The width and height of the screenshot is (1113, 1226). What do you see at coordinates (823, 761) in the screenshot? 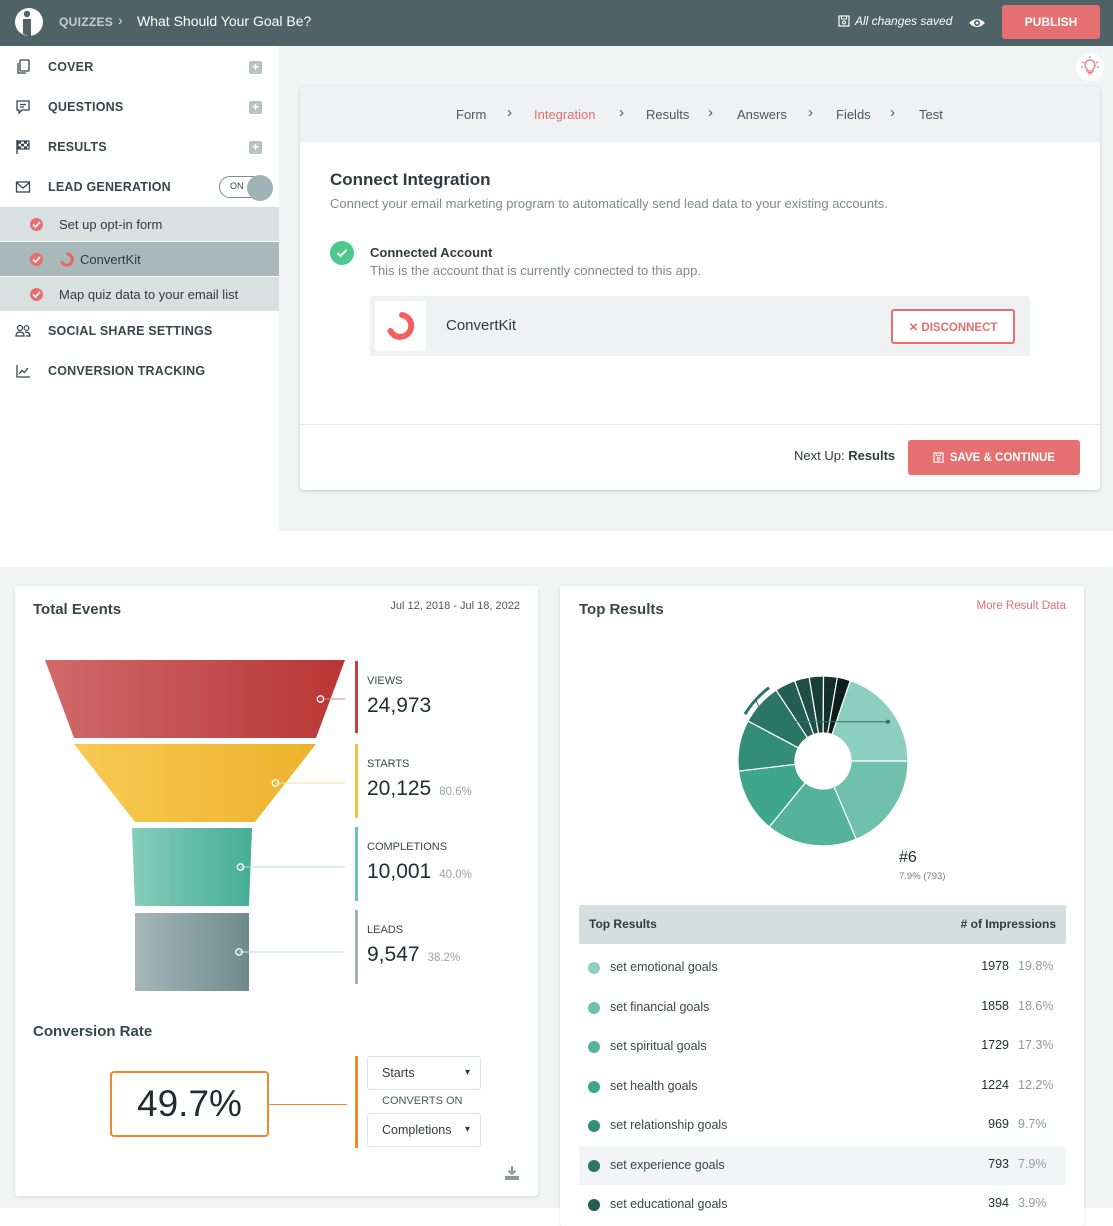
I see `top-results-donut-chart` at bounding box center [823, 761].